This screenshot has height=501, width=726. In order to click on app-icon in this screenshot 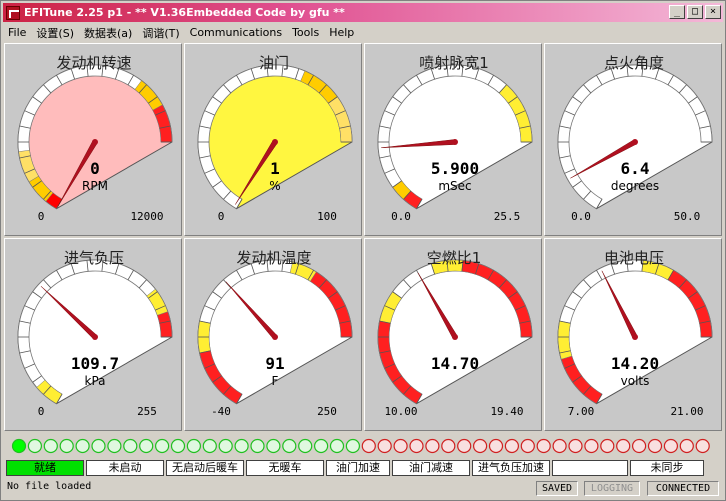, I will do `click(13, 12)`.